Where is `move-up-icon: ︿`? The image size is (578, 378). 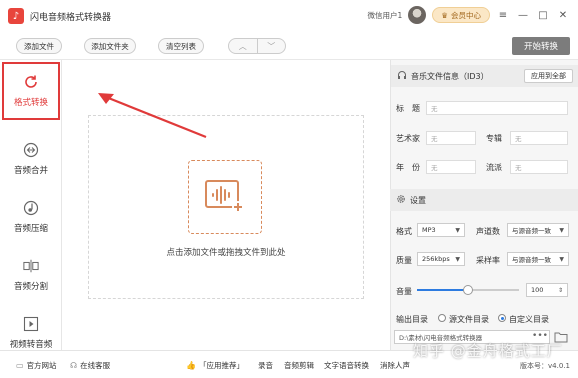 move-up-icon: ︿ is located at coordinates (243, 46).